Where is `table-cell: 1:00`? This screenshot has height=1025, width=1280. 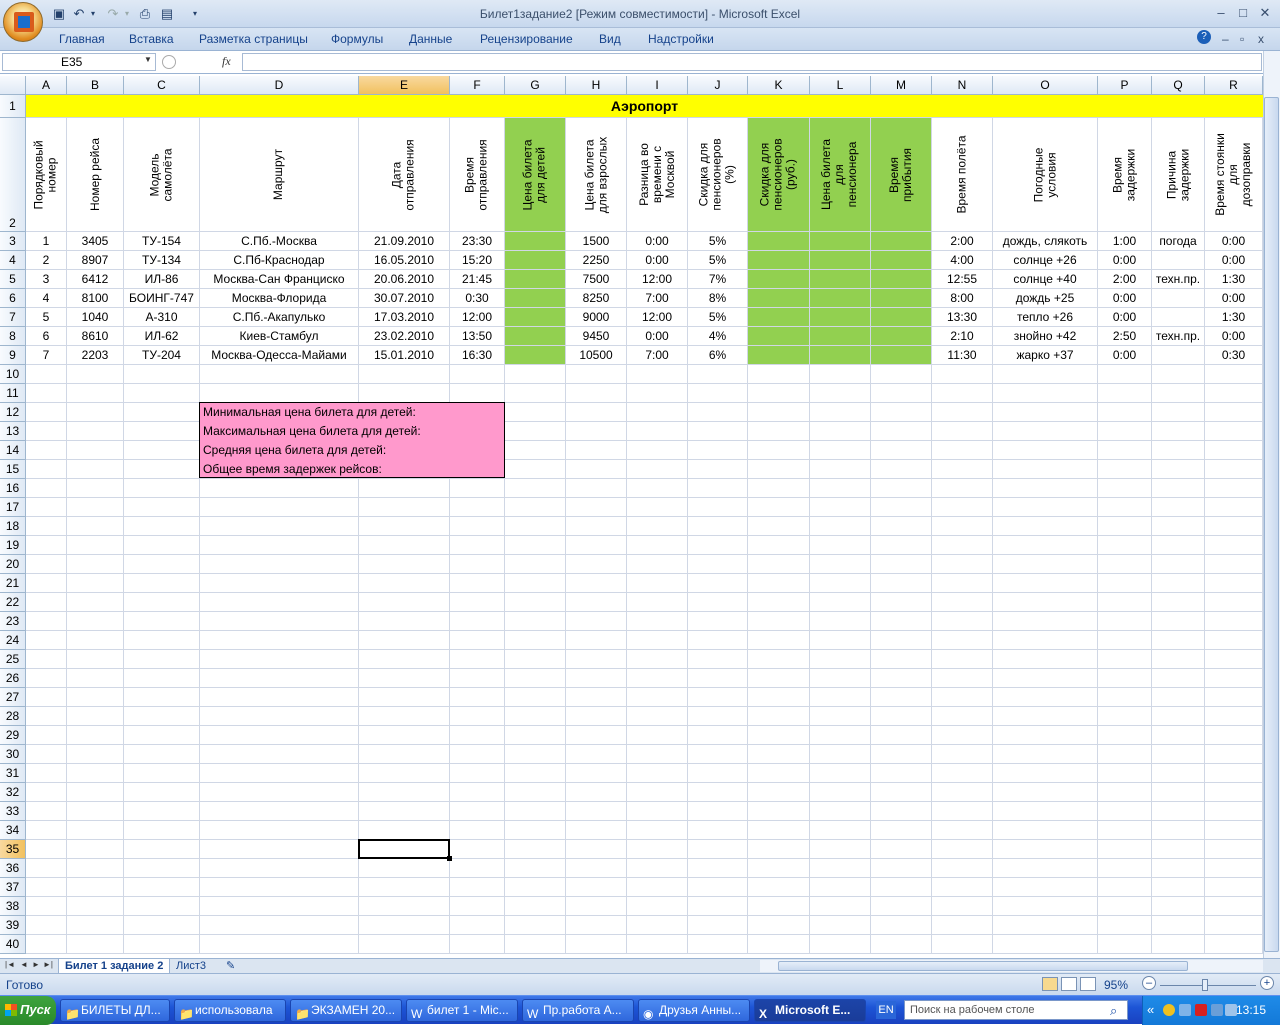
table-cell: 1:00 is located at coordinates (1125, 241).